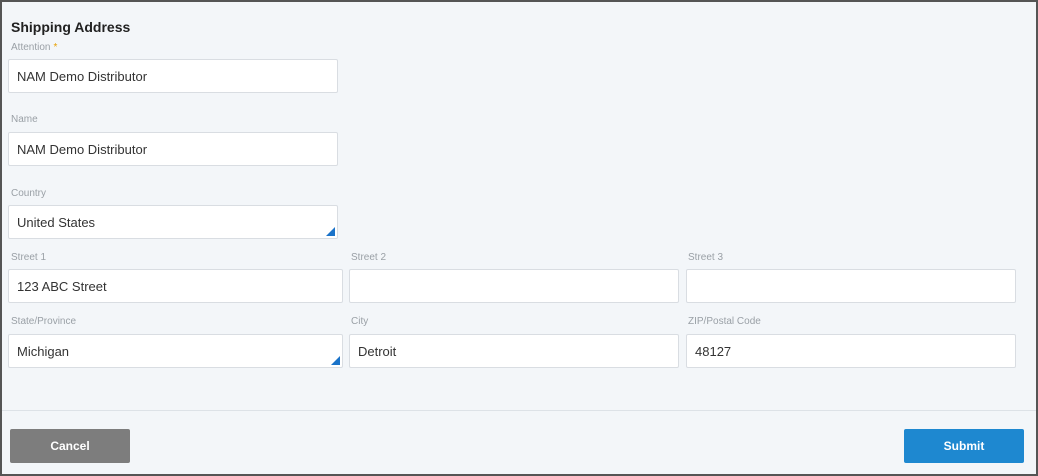 Image resolution: width=1038 pixels, height=476 pixels. Describe the element at coordinates (62, 286) in the screenshot. I see `street1-value: 123 ABC Street` at that location.